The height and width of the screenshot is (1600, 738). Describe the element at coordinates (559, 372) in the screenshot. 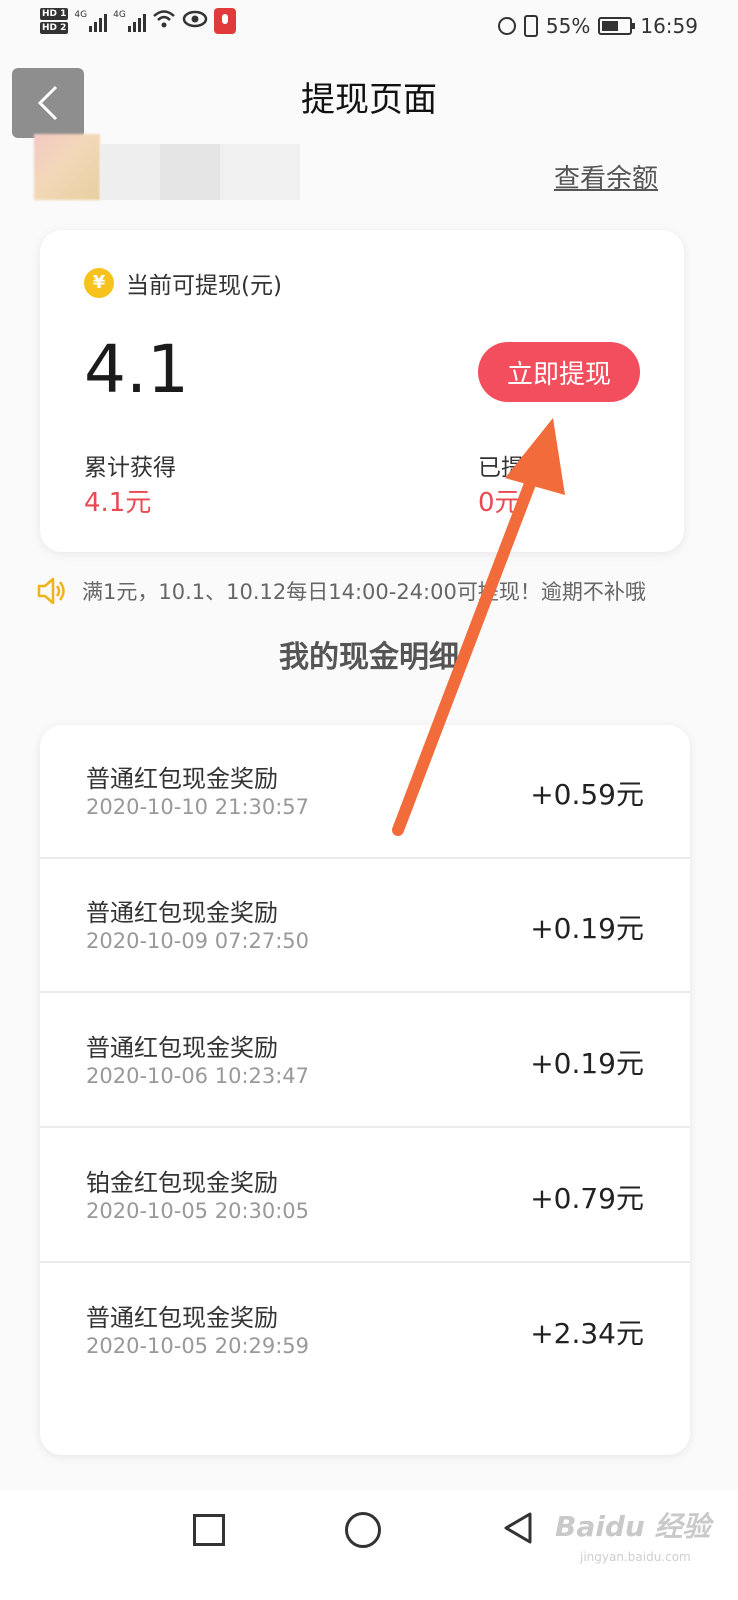

I see `withdraw-now-button: 立即提现` at that location.